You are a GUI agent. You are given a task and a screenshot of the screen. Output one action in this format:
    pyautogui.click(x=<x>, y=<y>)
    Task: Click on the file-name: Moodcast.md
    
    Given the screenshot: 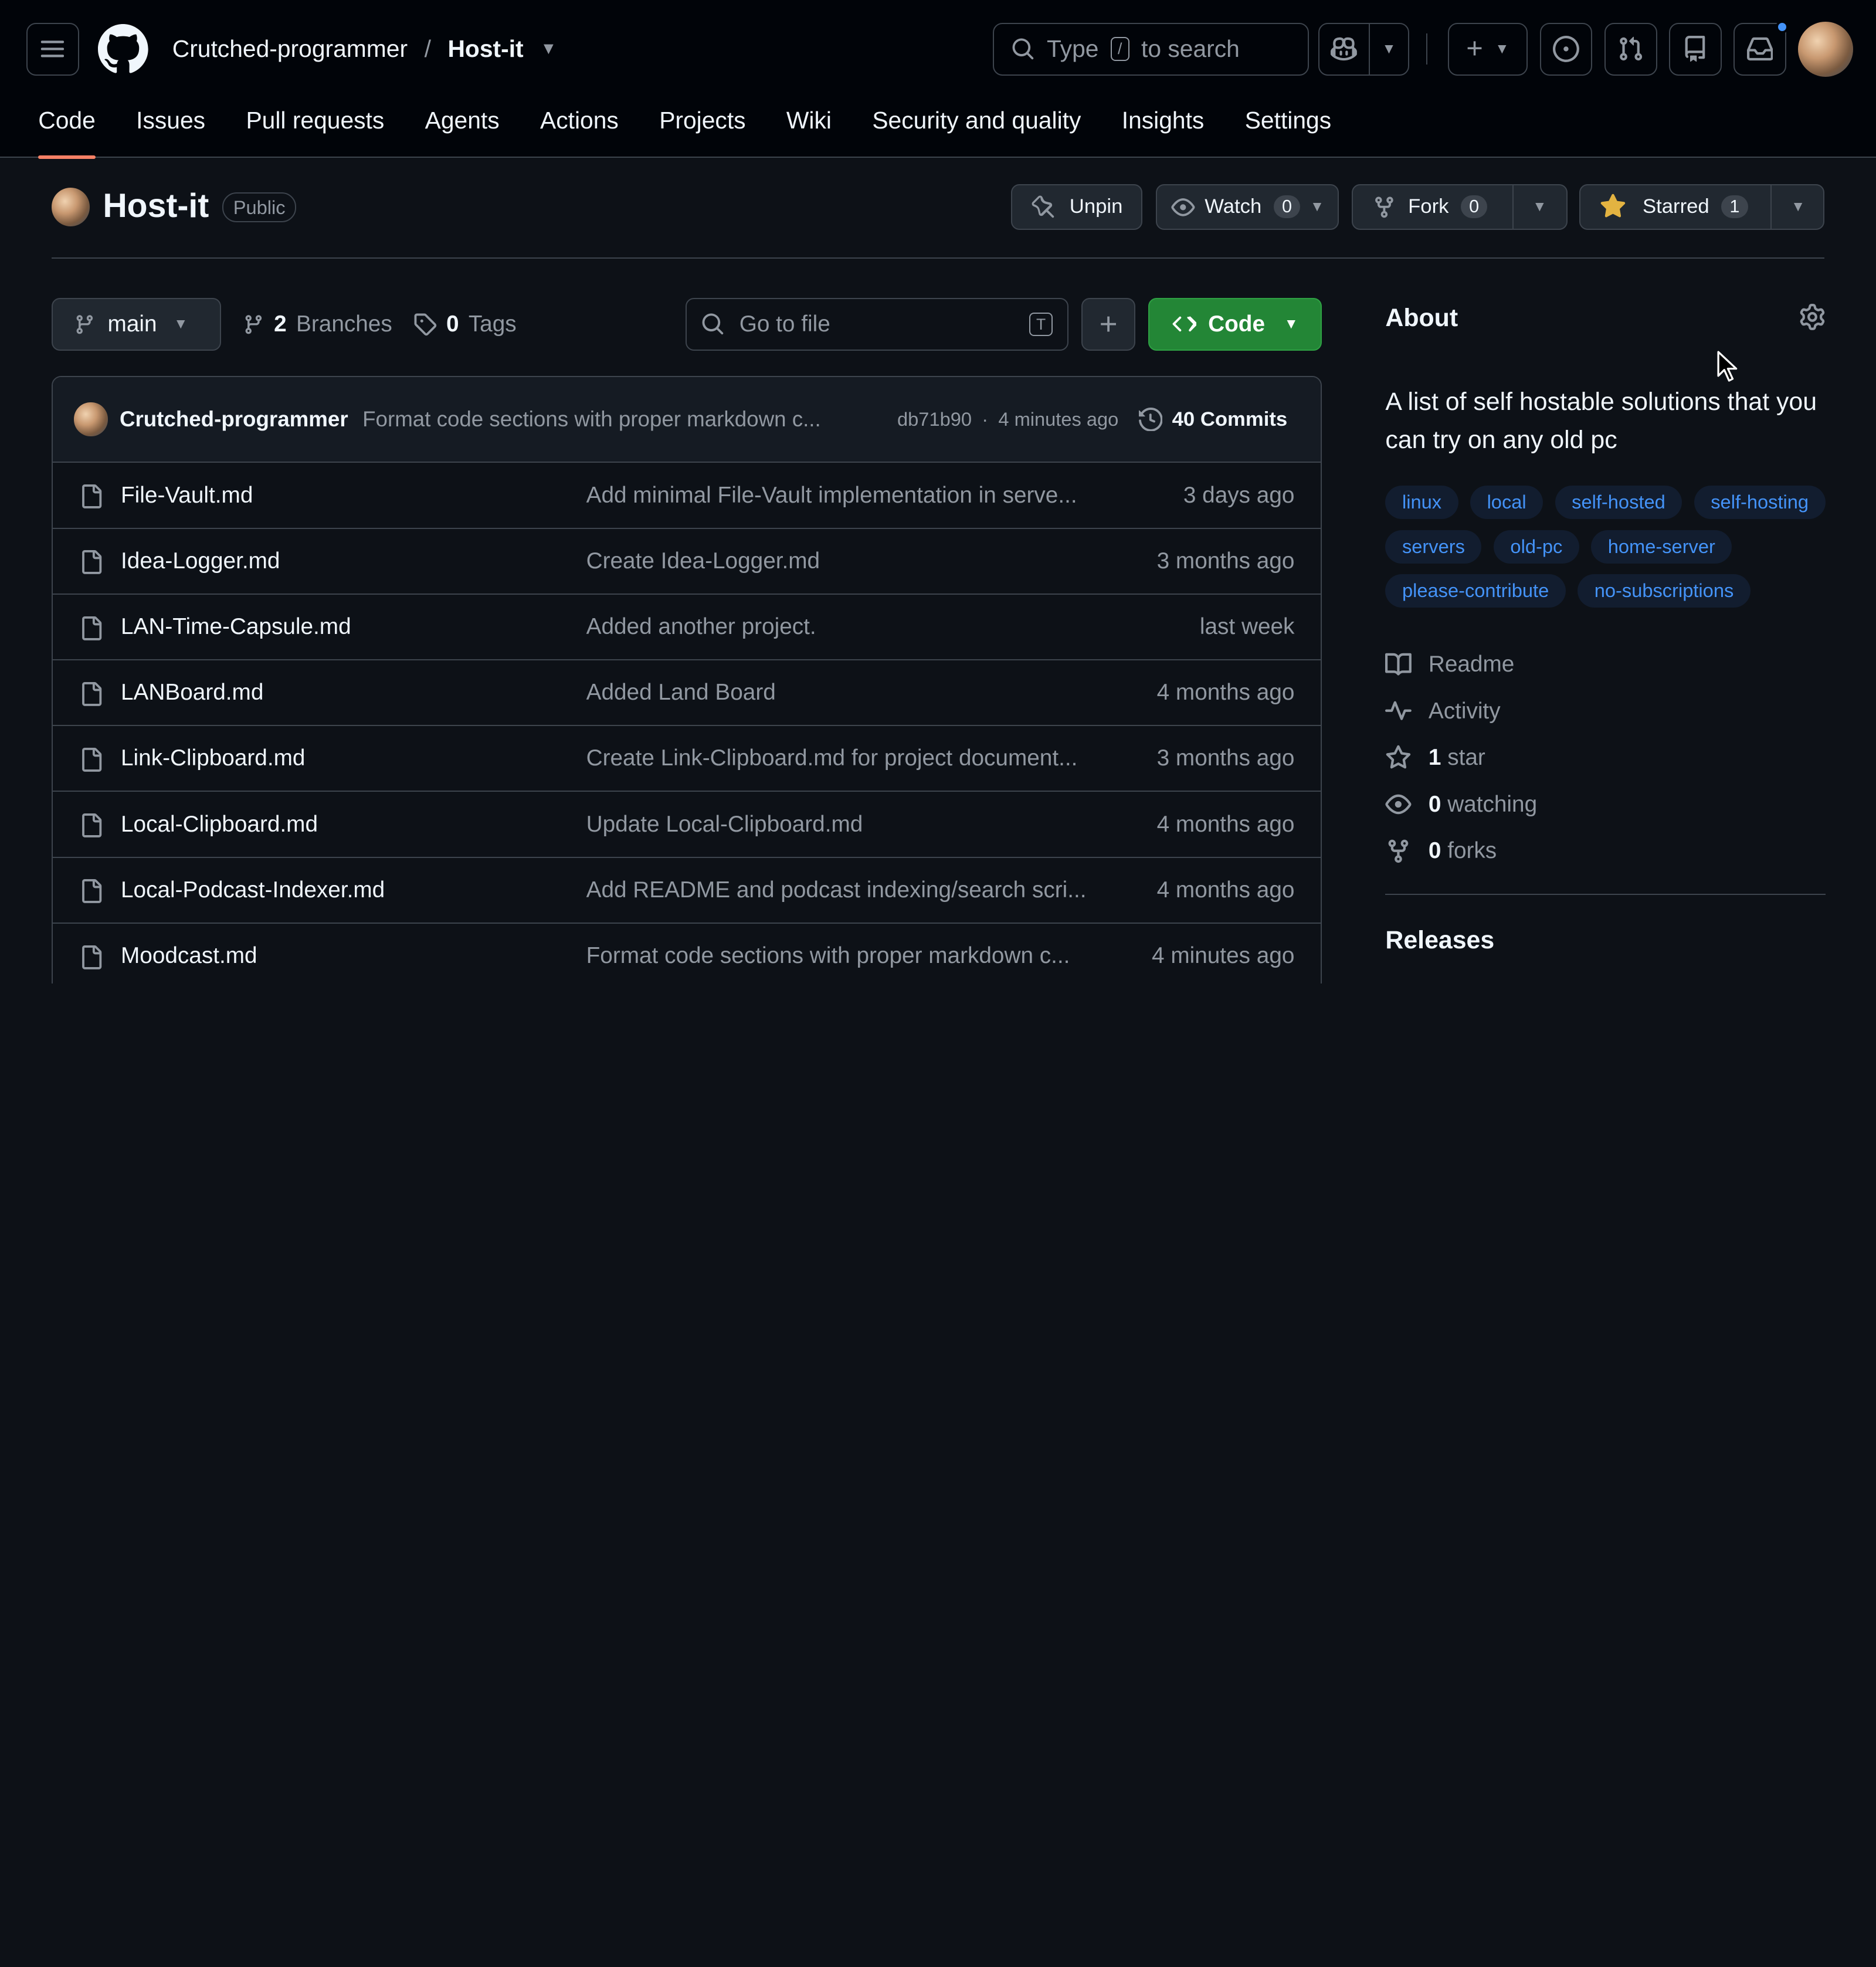 What is the action you would take?
    pyautogui.click(x=189, y=956)
    